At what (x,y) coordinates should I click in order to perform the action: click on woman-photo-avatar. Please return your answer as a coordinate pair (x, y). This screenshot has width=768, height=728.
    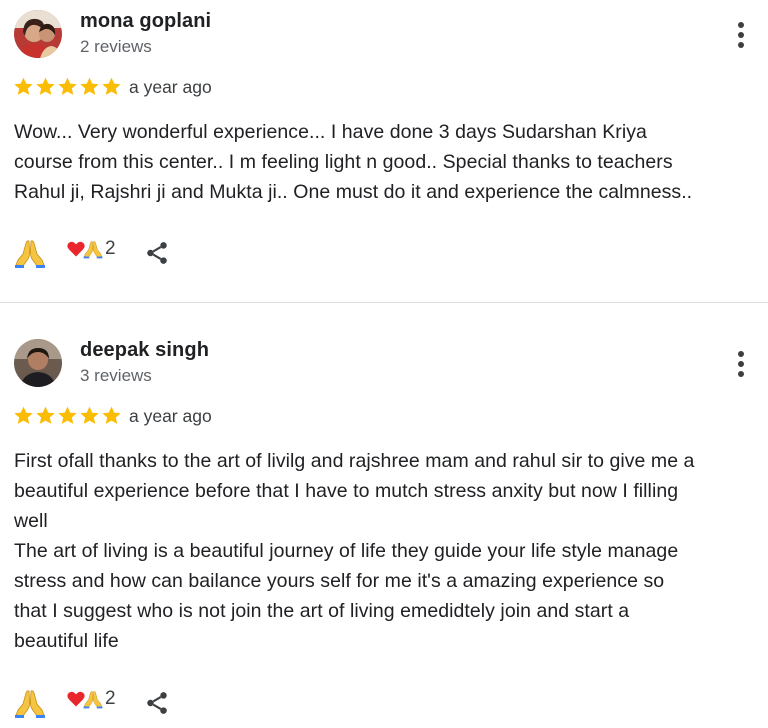
    Looking at the image, I should click on (38, 34).